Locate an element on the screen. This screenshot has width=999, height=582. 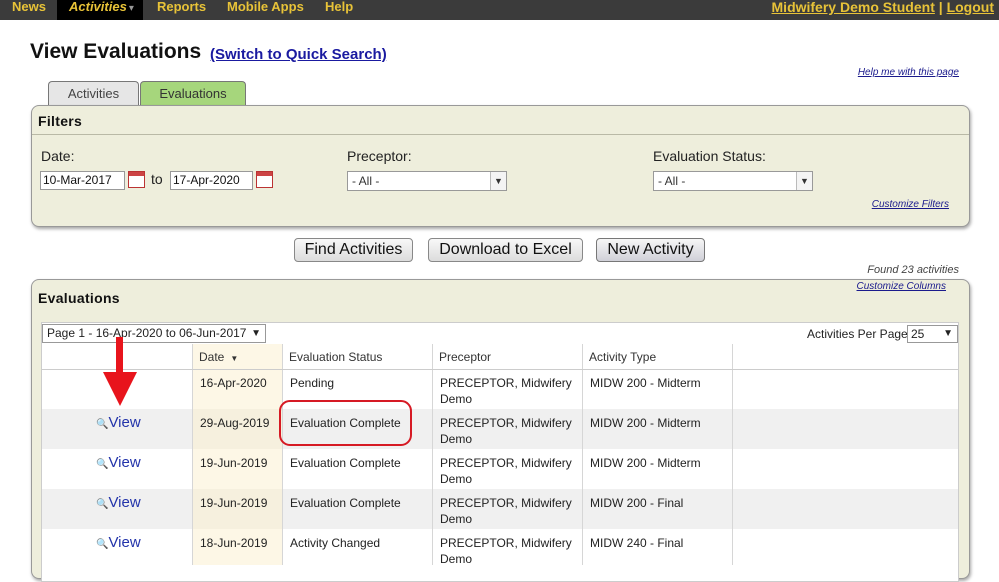
date-to-input: 17-Apr-2020 is located at coordinates (211, 180).